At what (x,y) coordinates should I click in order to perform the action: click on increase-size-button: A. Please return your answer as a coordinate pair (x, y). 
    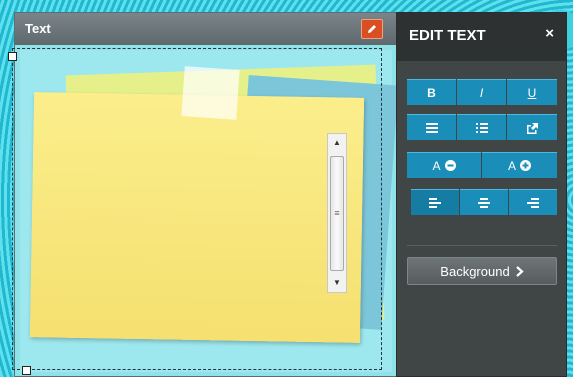
    Looking at the image, I should click on (519, 165).